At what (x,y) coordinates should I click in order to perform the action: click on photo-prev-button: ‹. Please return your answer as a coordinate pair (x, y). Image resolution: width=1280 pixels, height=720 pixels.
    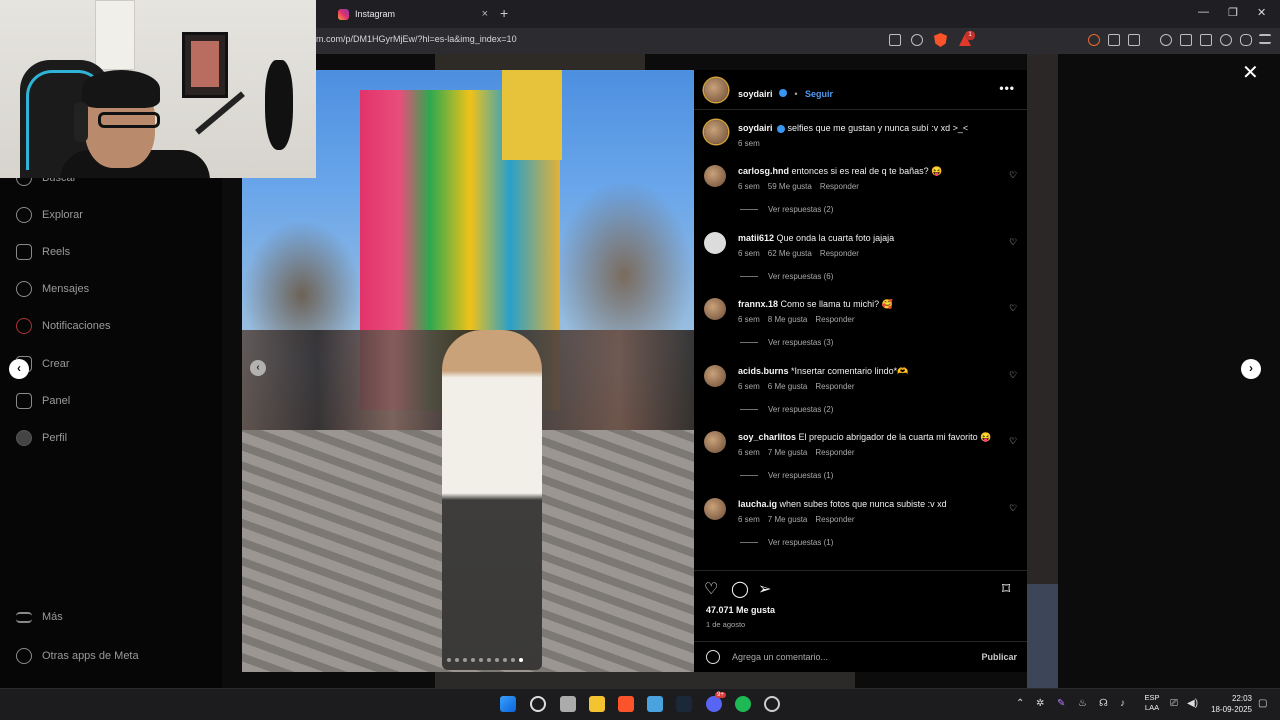
    Looking at the image, I should click on (258, 368).